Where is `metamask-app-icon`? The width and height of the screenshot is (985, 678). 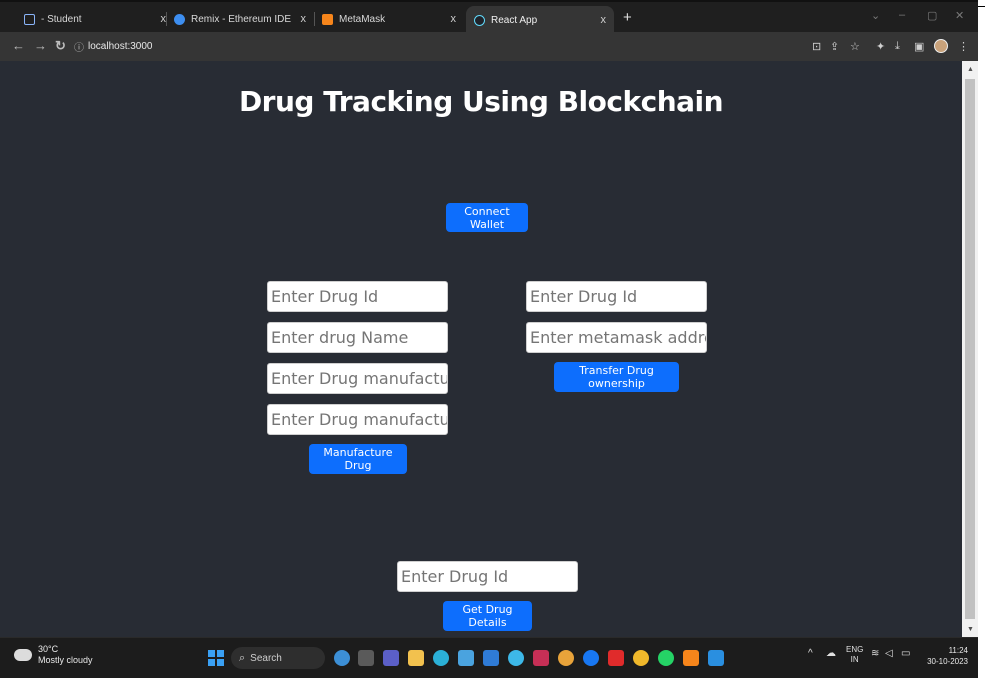
metamask-app-icon is located at coordinates (691, 658).